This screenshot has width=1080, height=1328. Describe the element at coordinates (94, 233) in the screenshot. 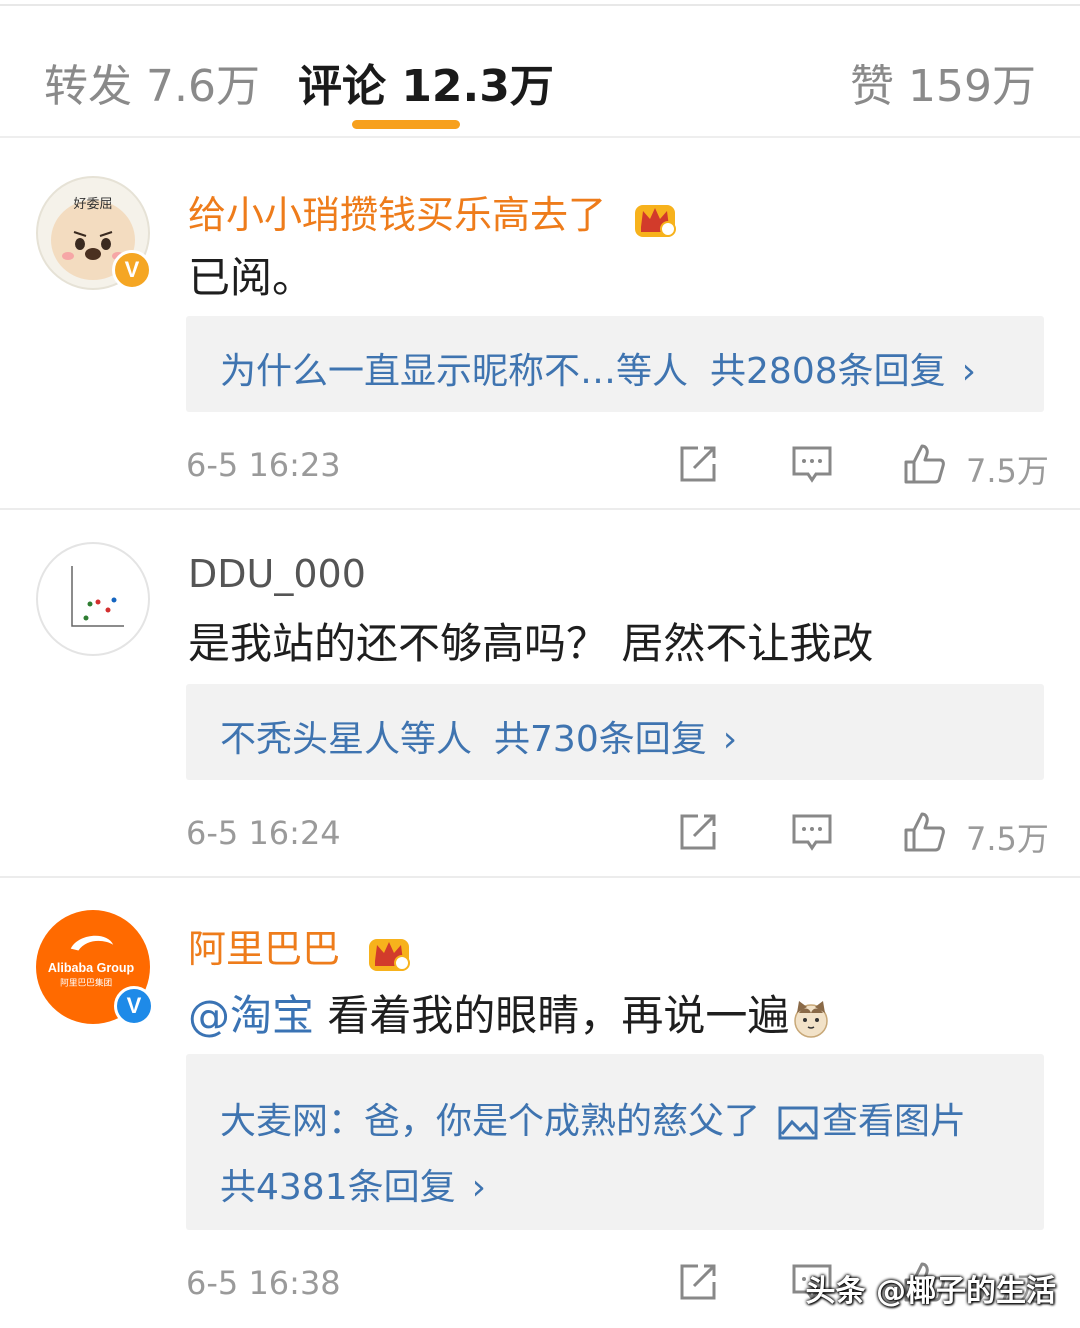

I see `avatar: 好委屈 V` at that location.